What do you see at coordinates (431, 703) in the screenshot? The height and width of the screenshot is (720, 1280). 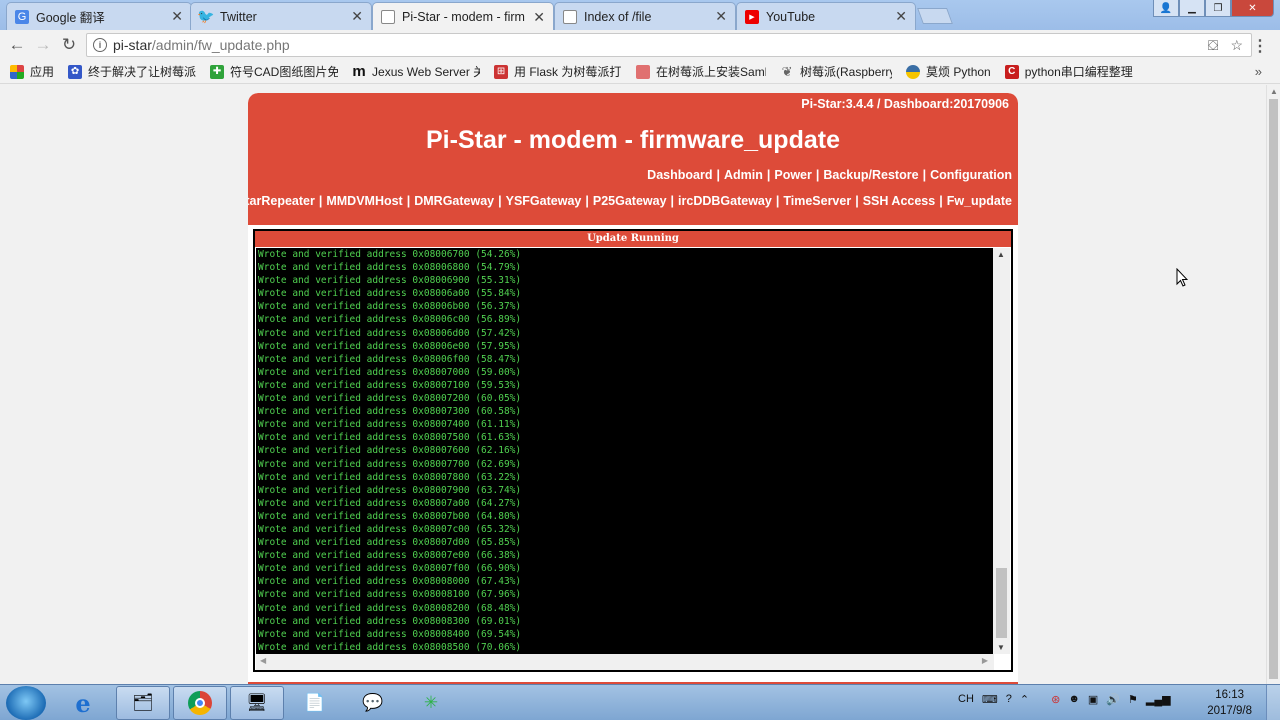 I see `app-icon: ✳` at bounding box center [431, 703].